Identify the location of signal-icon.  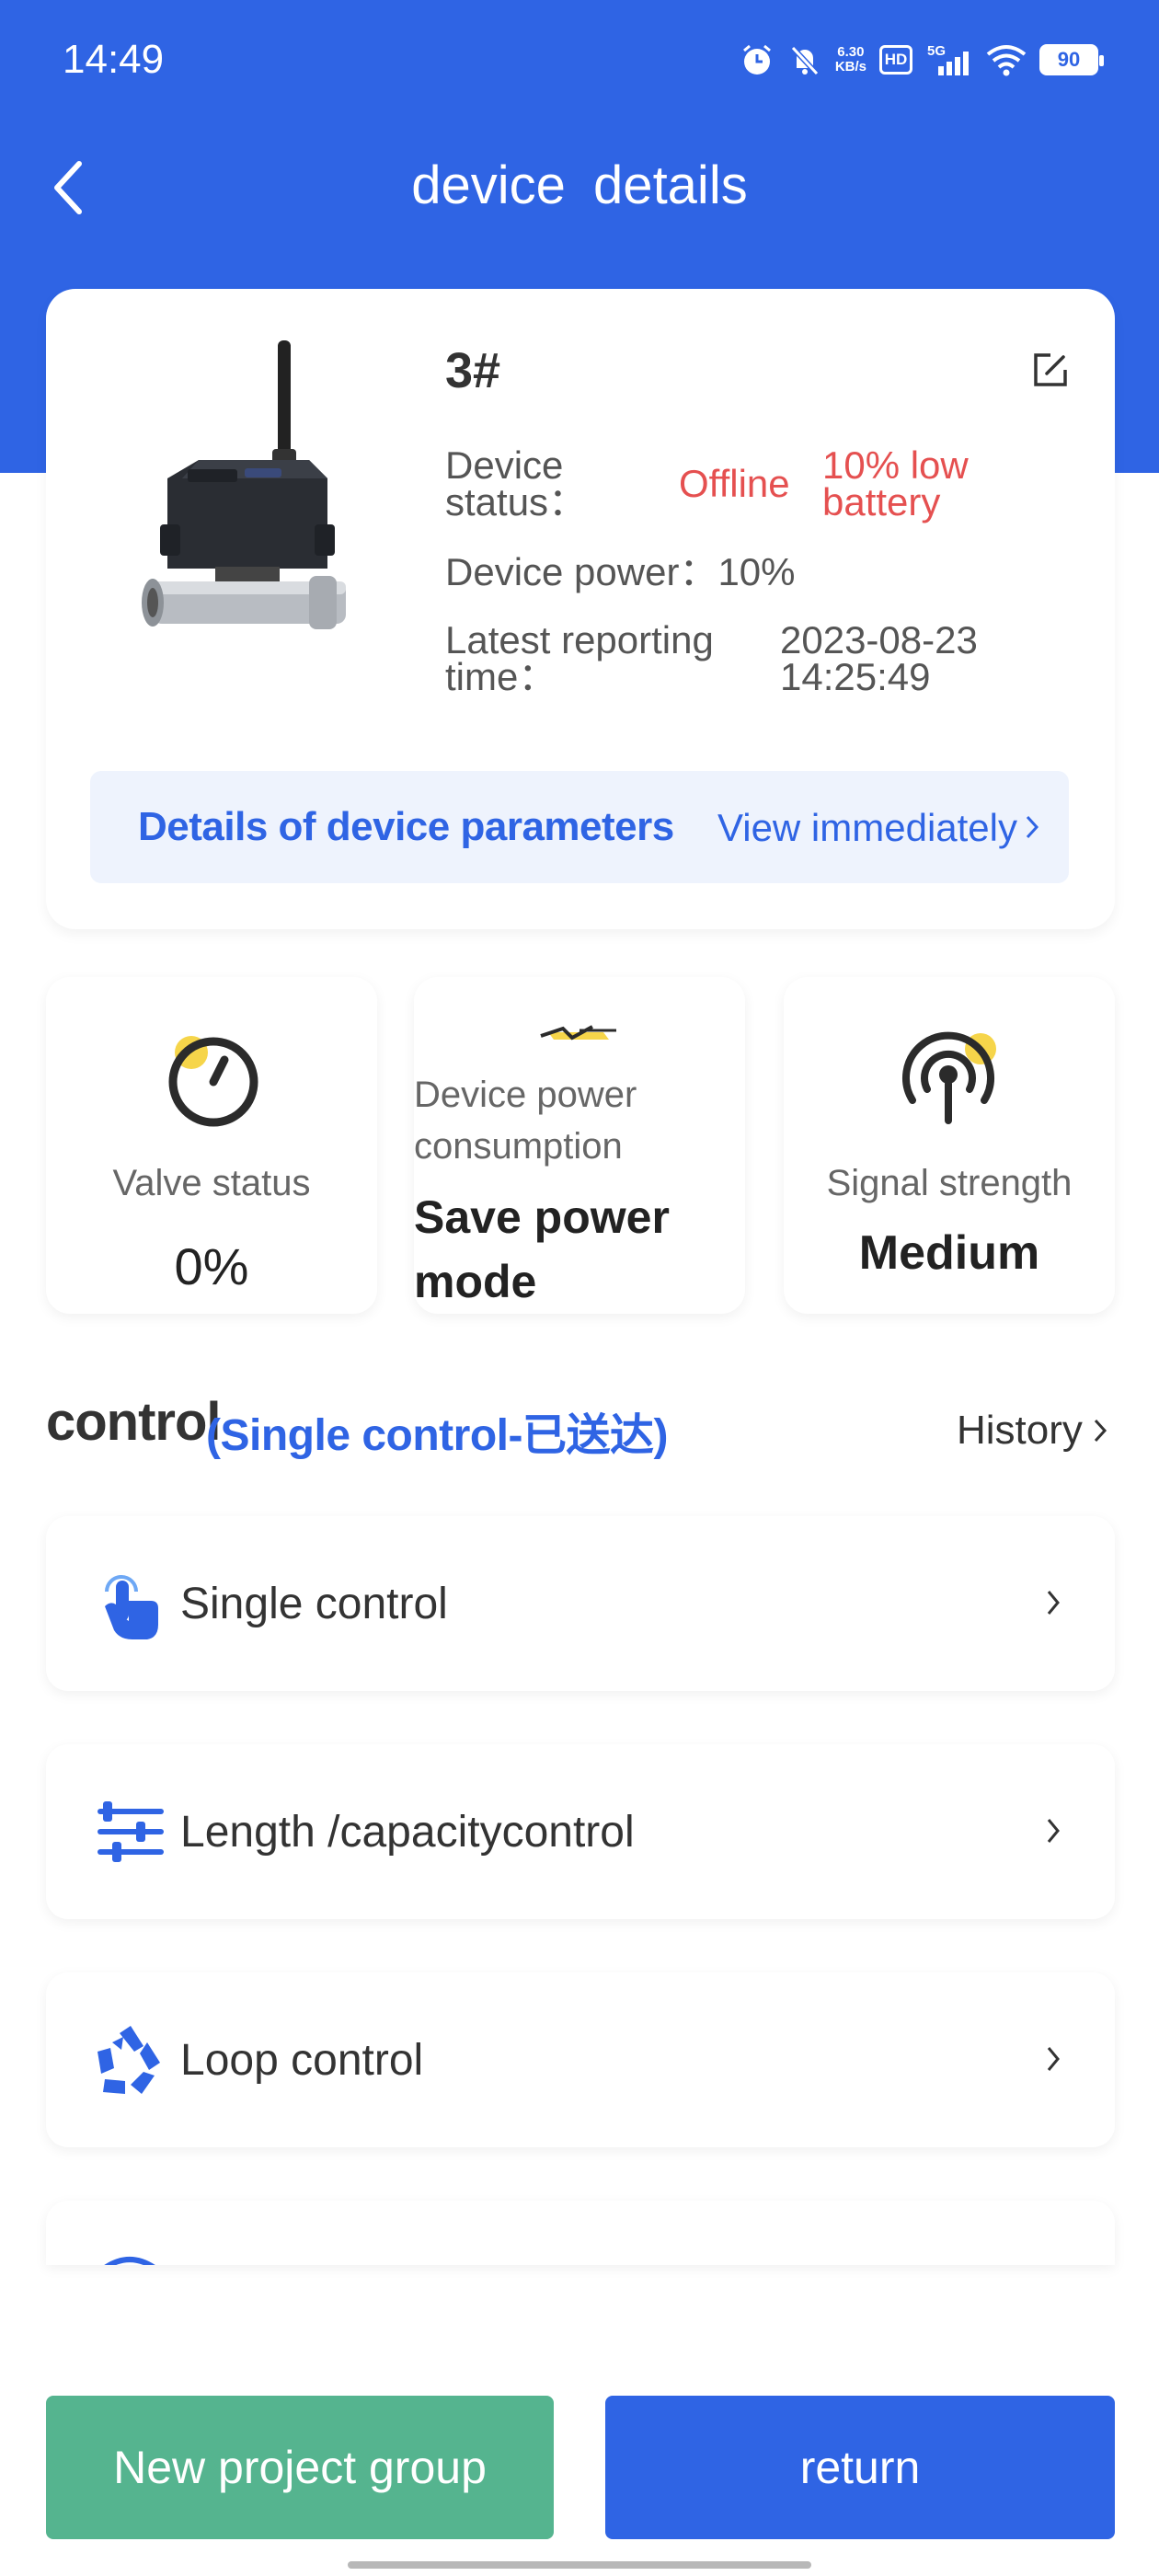
(949, 1077).